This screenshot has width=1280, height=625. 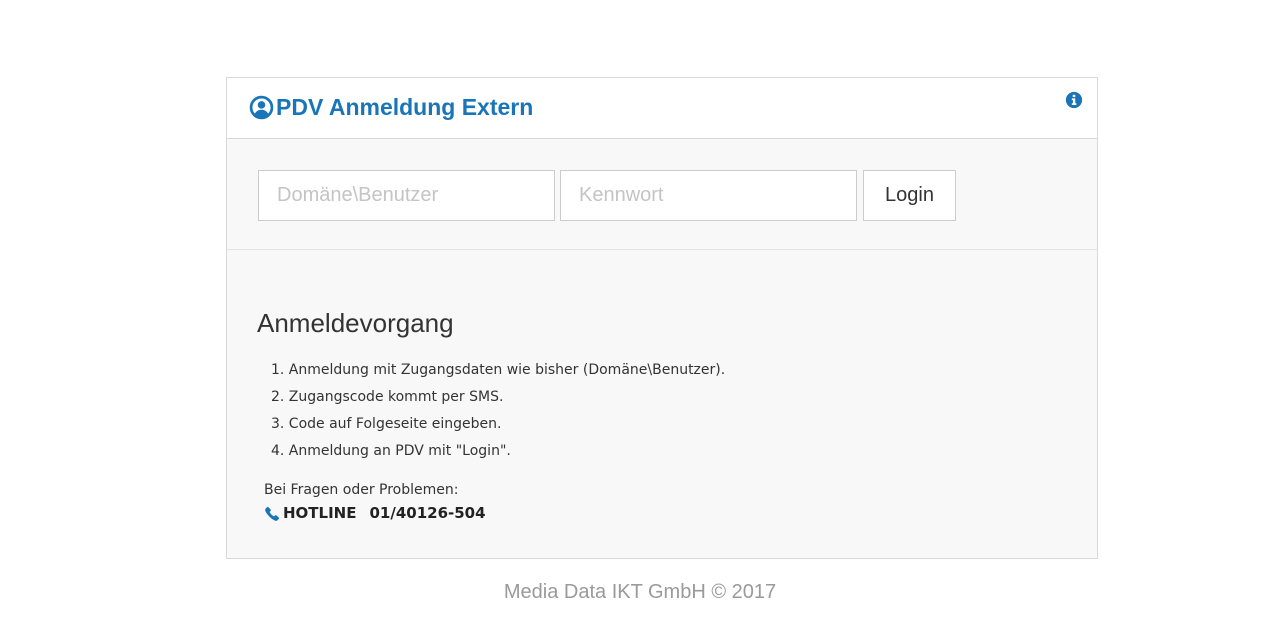 I want to click on list-item: 3. Code auf Folgeseite eingeben., so click(x=386, y=424).